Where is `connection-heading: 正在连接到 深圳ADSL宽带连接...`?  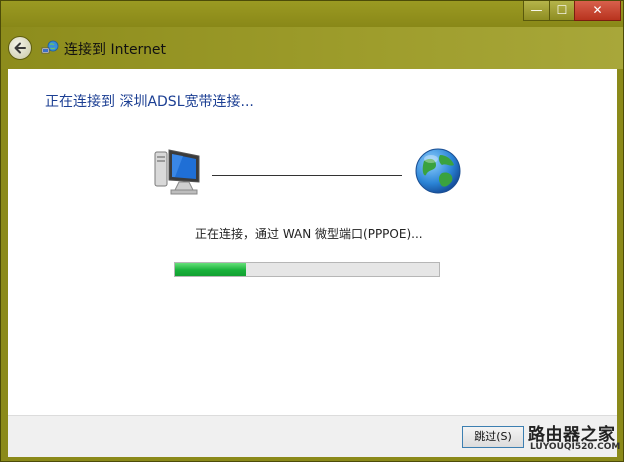 connection-heading: 正在连接到 深圳ADSL宽带连接... is located at coordinates (149, 102).